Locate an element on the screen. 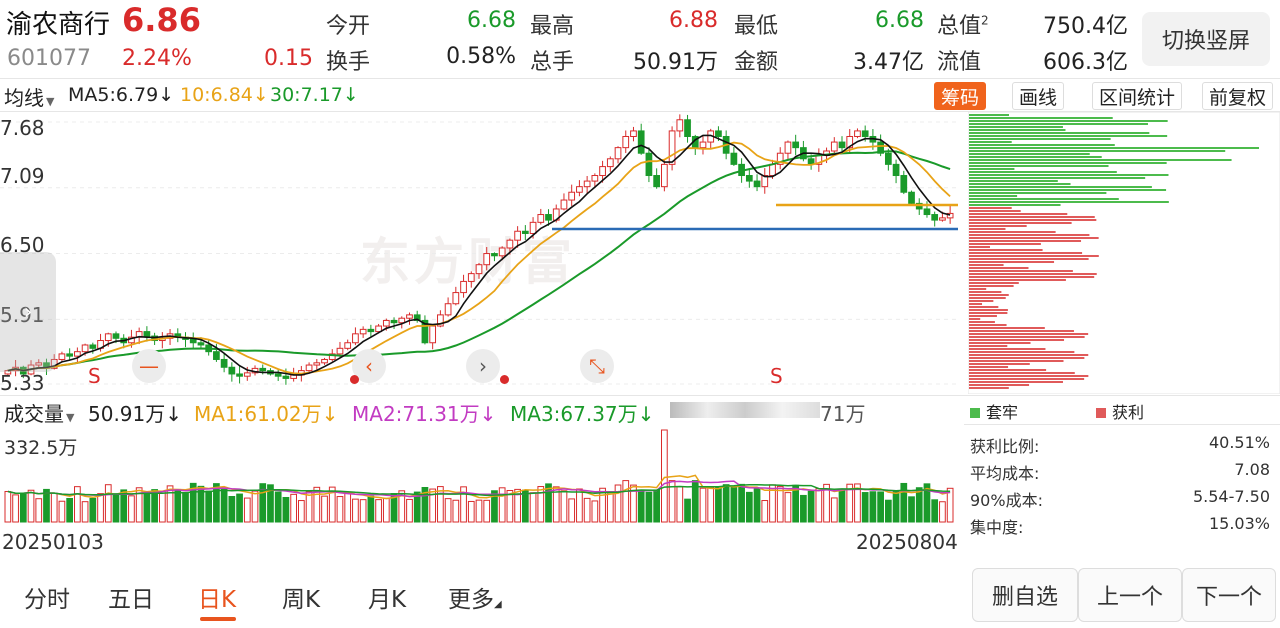 The image size is (1280, 628). event-dot is located at coordinates (354, 379).